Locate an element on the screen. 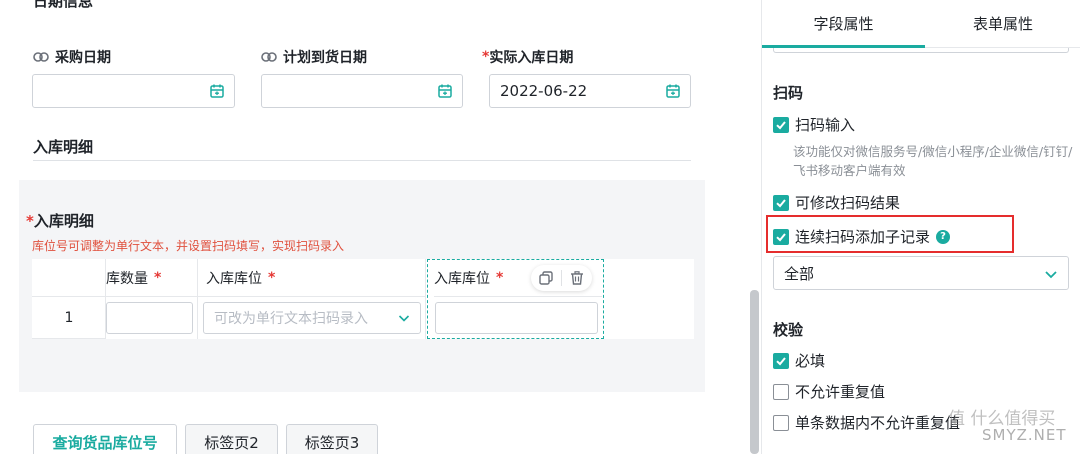 The image size is (1080, 454). section-divider is located at coordinates (362, 160).